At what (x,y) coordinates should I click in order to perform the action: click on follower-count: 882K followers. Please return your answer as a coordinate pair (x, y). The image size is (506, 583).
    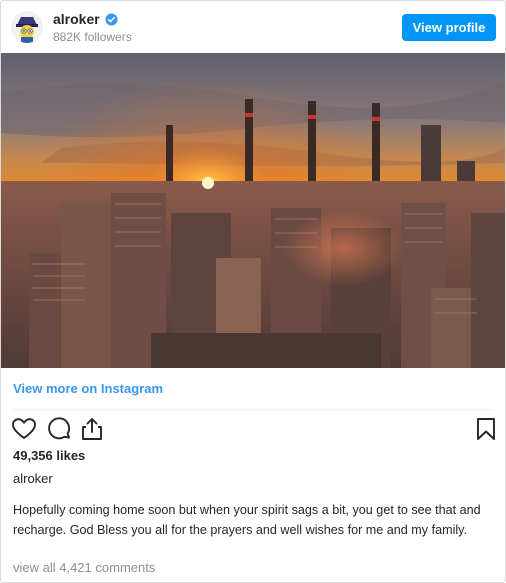
    Looking at the image, I should click on (92, 37).